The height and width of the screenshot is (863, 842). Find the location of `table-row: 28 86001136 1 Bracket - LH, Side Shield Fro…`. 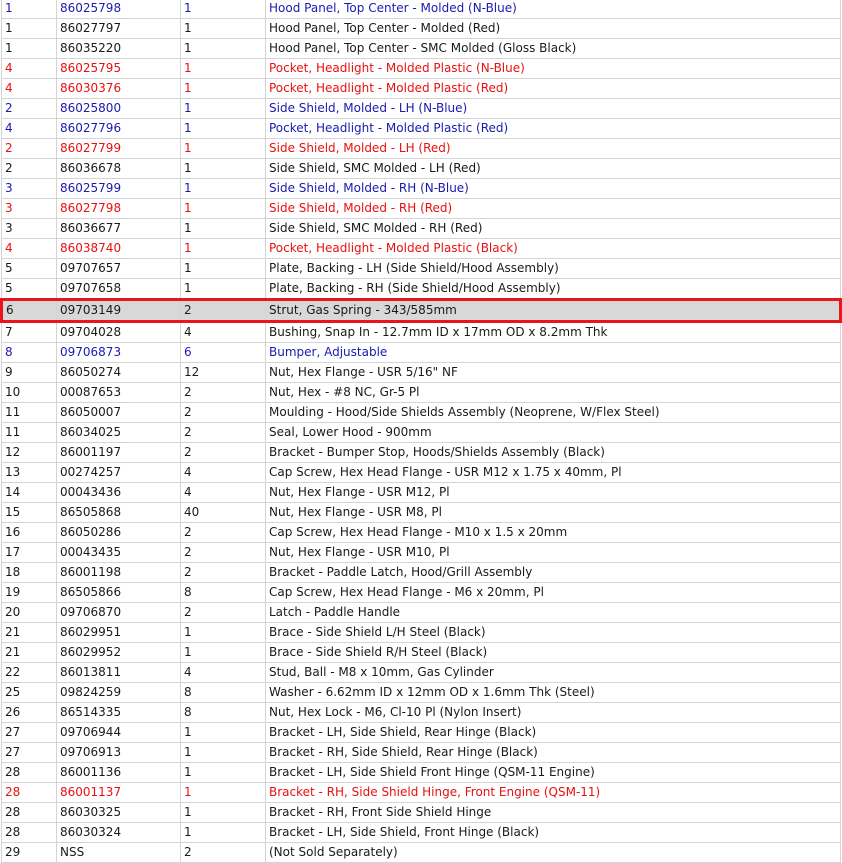

table-row: 28 86001136 1 Bracket - LH, Side Shield Fro… is located at coordinates (421, 772).